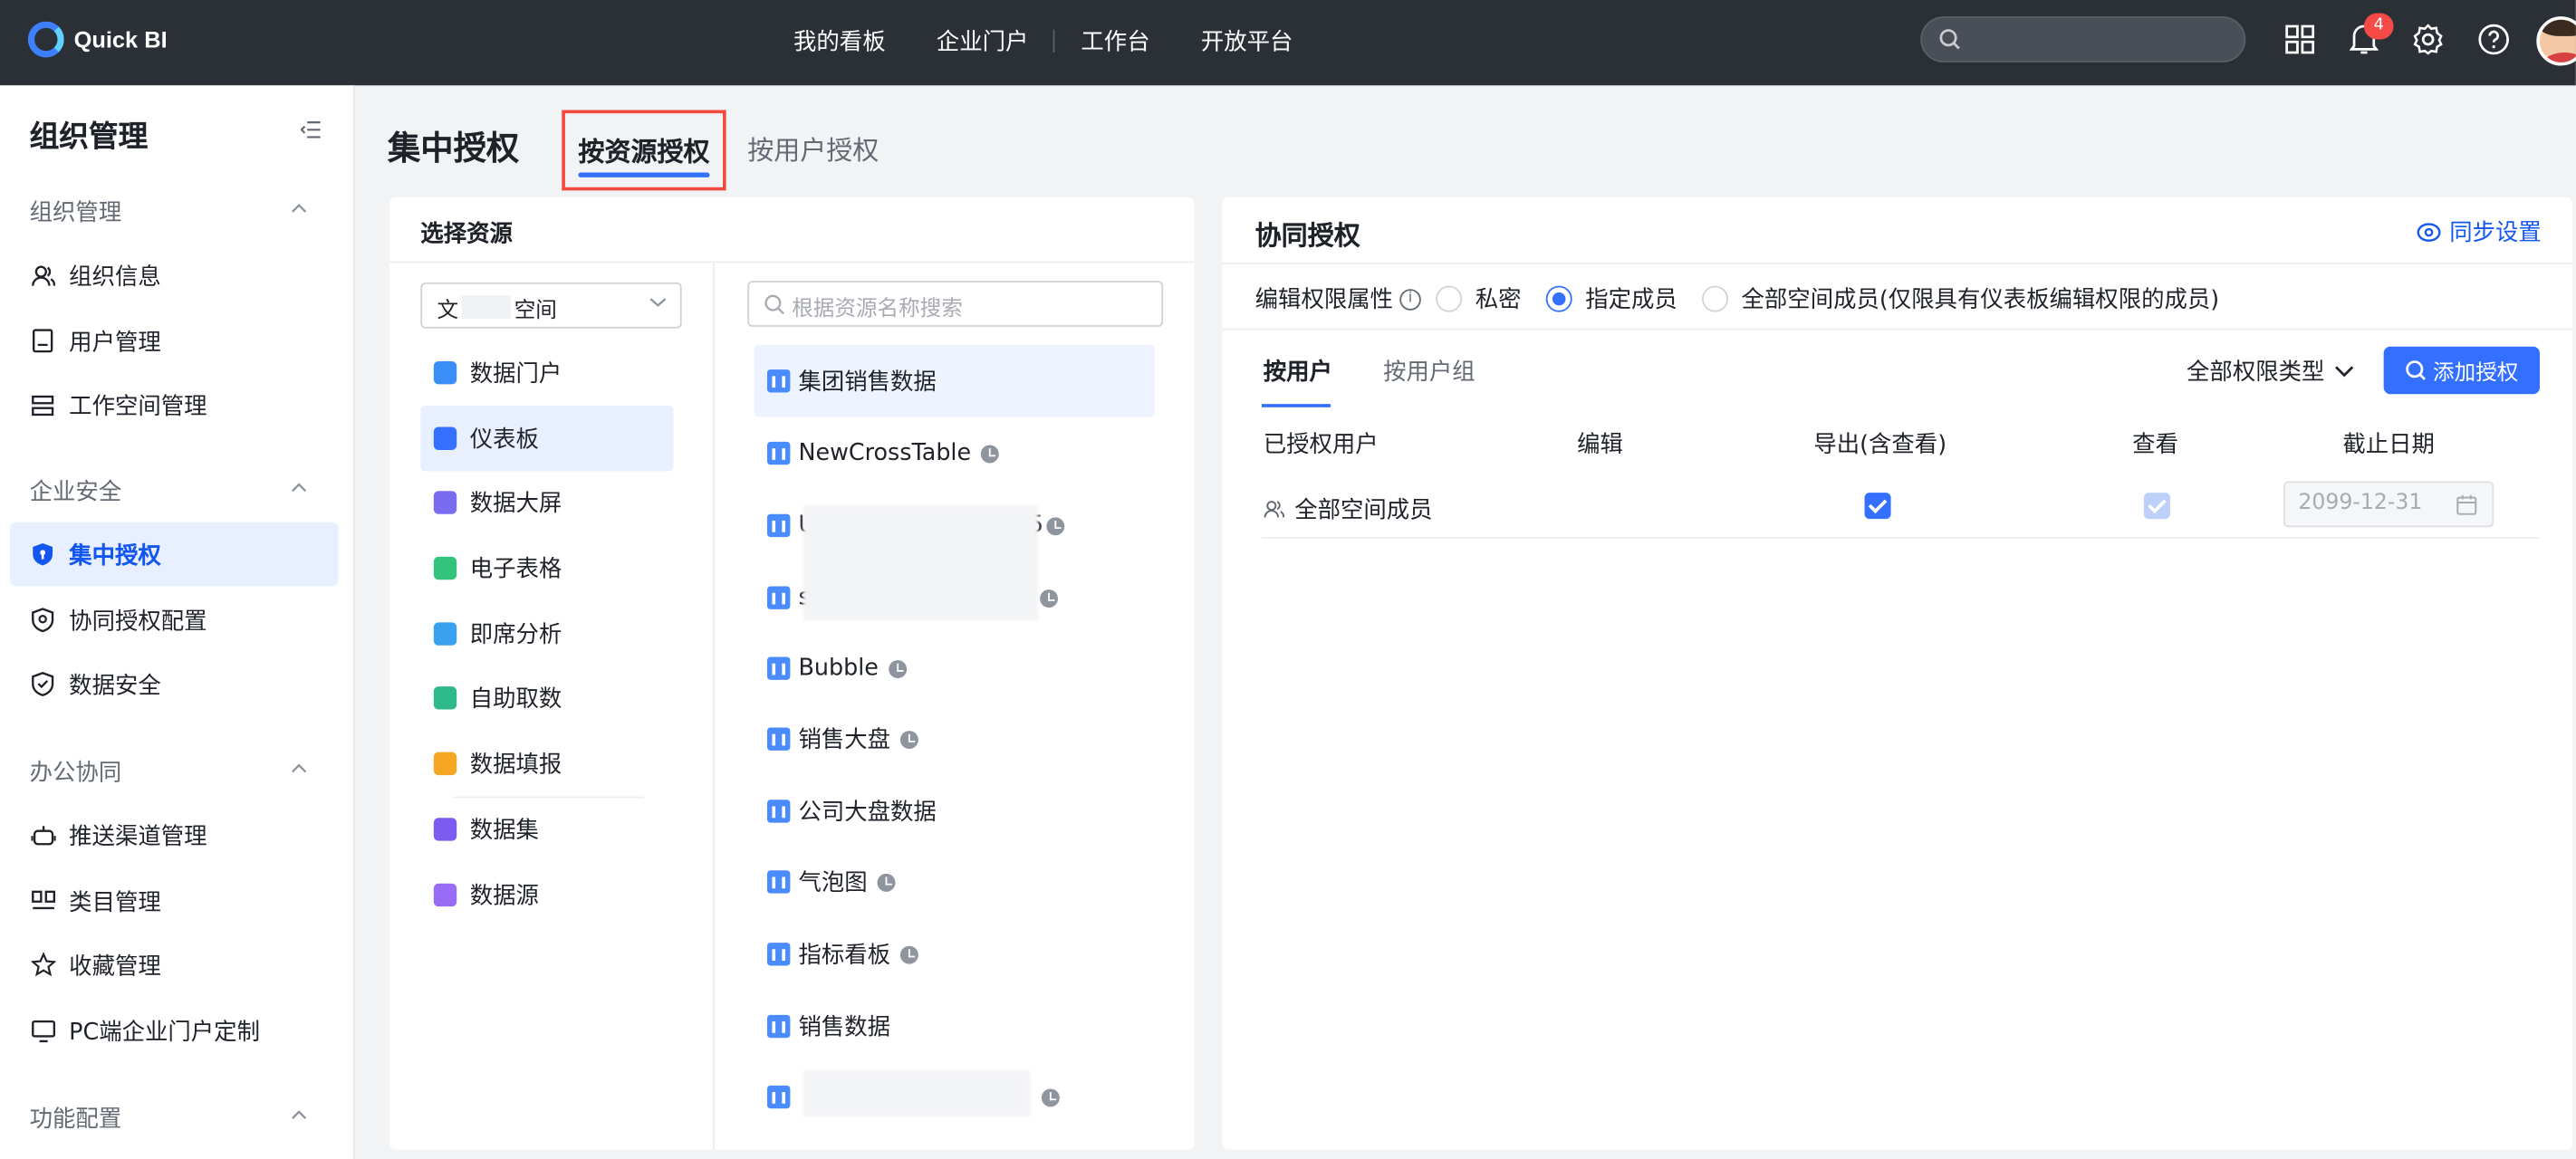 The height and width of the screenshot is (1159, 2576). I want to click on sync-settings-link: 同步设置, so click(2479, 232).